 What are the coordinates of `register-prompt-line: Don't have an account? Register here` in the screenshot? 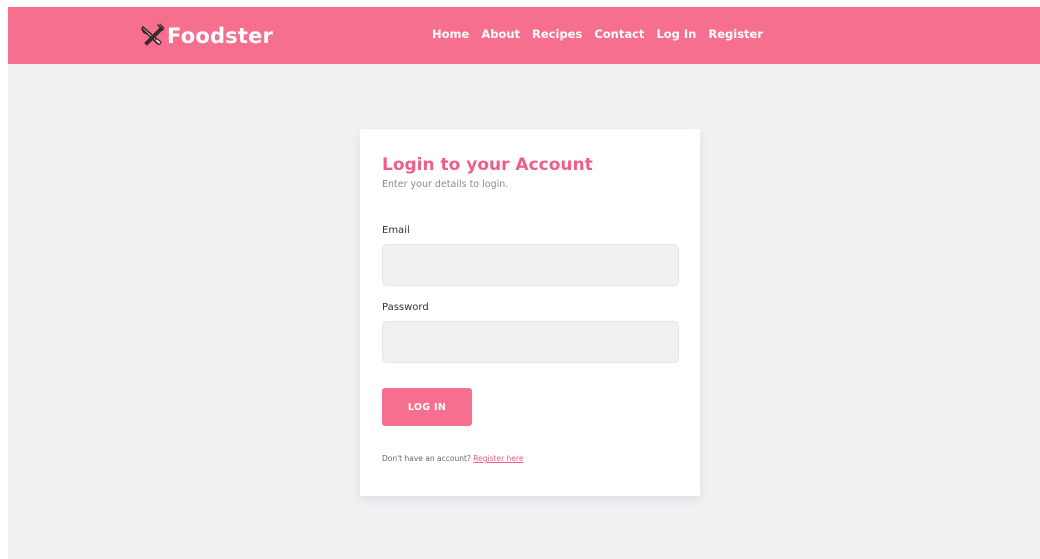 It's located at (452, 458).